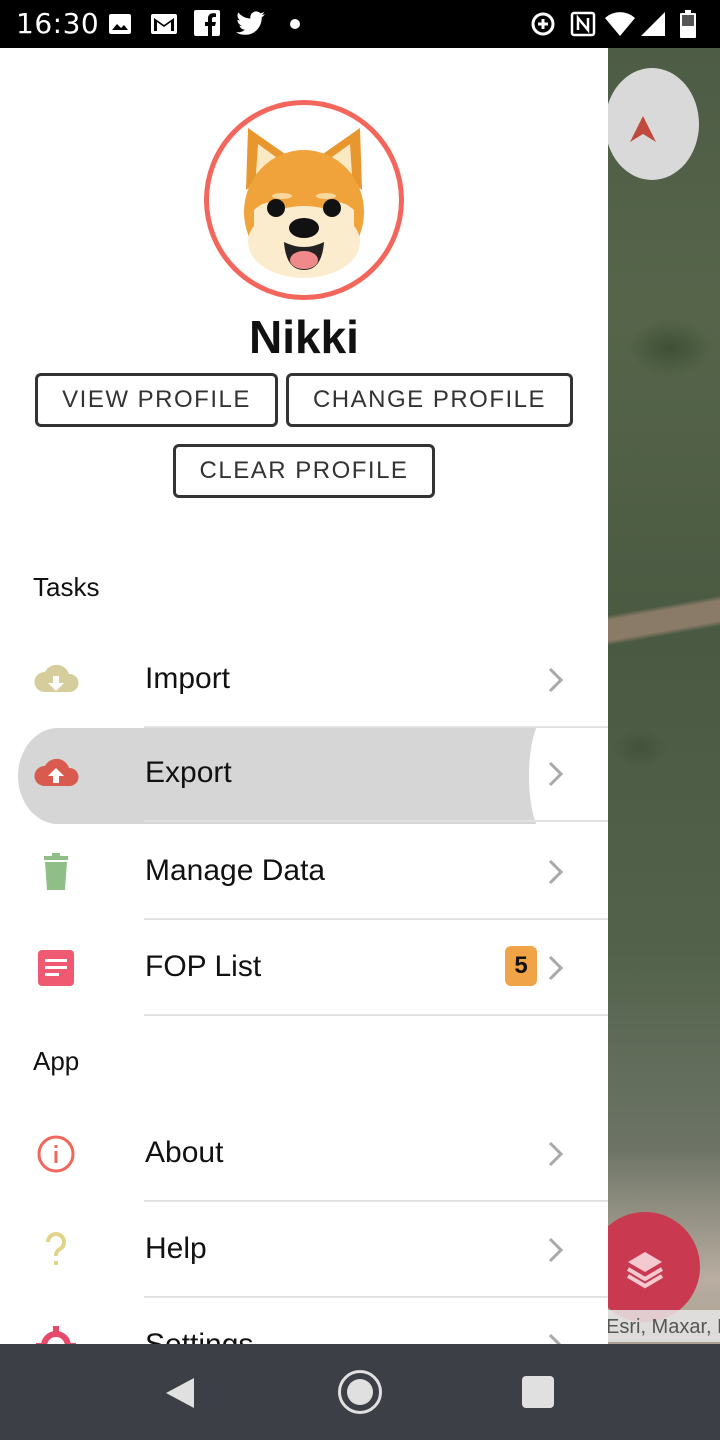 This screenshot has height=1440, width=720. What do you see at coordinates (235, 870) in the screenshot?
I see `menu-item-label: Manage Data` at bounding box center [235, 870].